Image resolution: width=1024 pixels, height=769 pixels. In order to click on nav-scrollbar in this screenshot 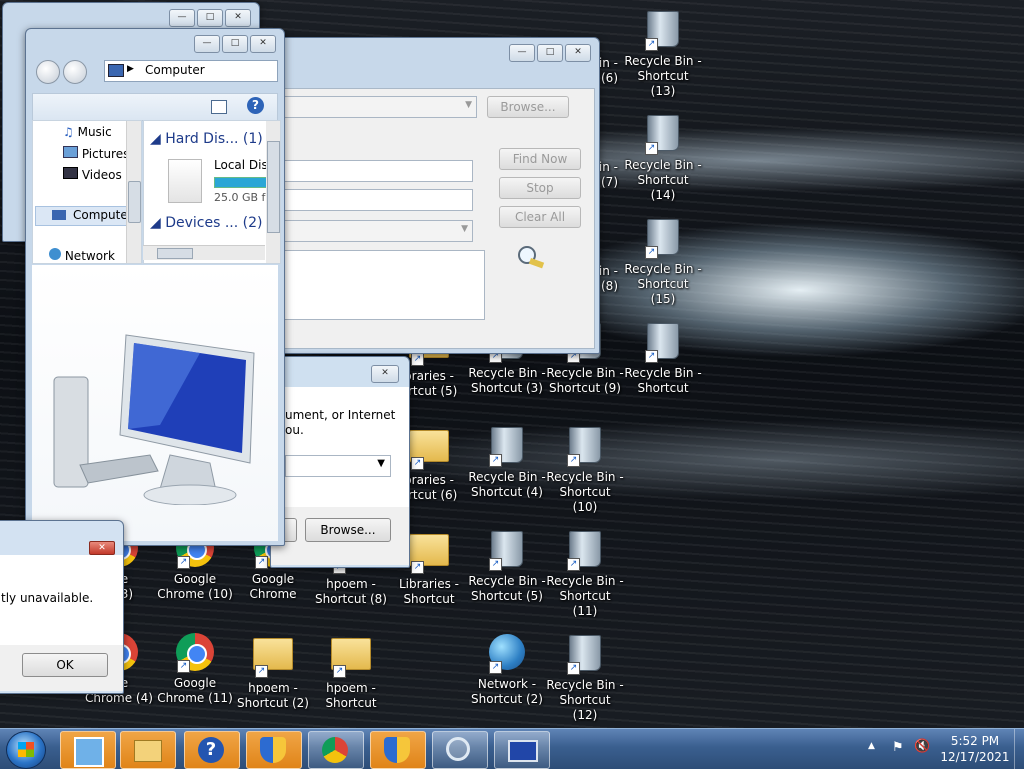, I will do `click(133, 192)`.